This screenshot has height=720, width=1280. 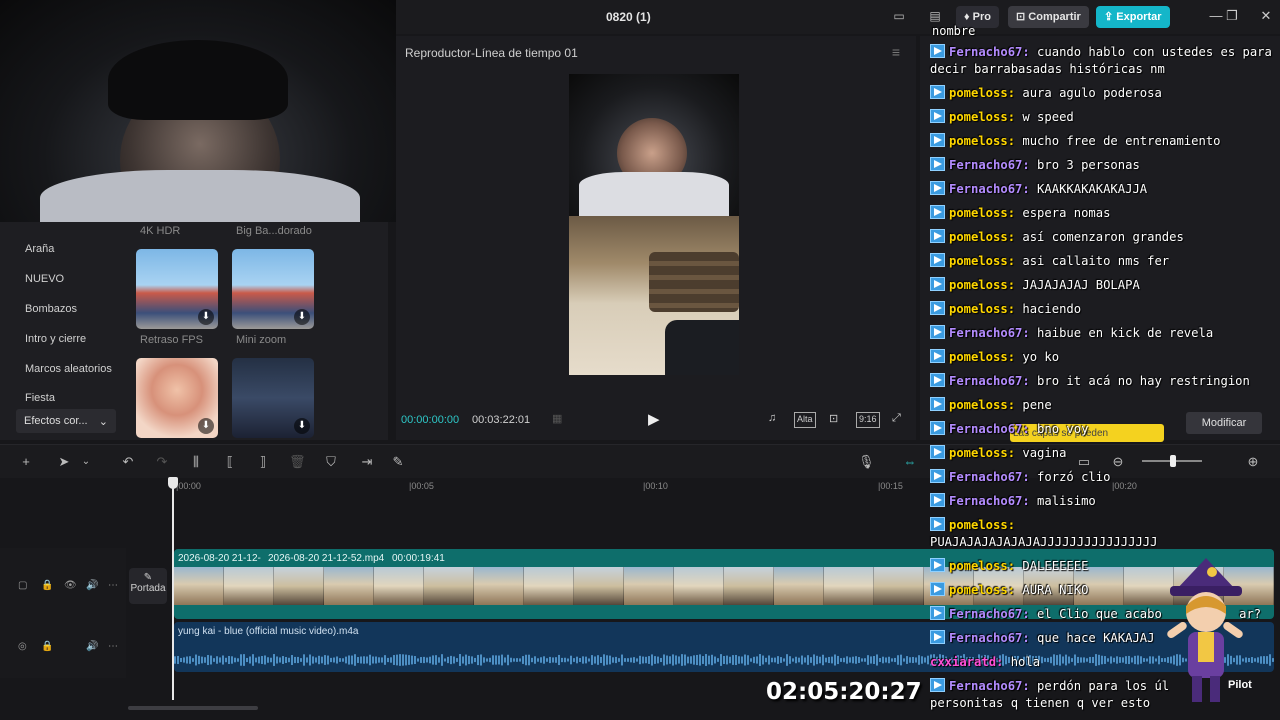 I want to click on menu-icon: ≡, so click(x=896, y=52).